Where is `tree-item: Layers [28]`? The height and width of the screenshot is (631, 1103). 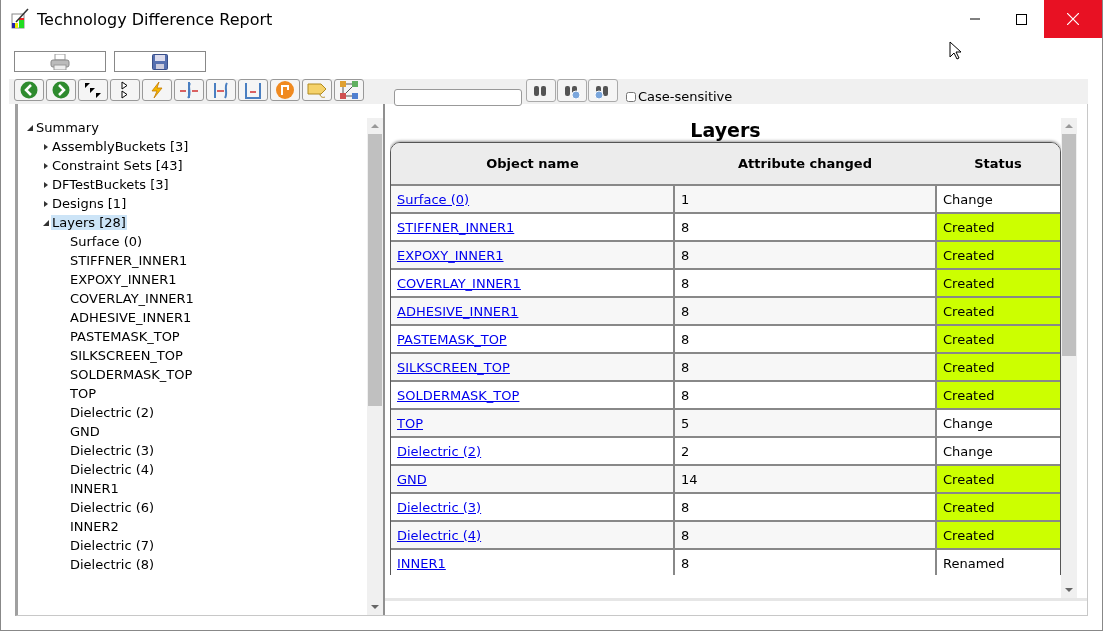 tree-item: Layers [28] is located at coordinates (89, 222).